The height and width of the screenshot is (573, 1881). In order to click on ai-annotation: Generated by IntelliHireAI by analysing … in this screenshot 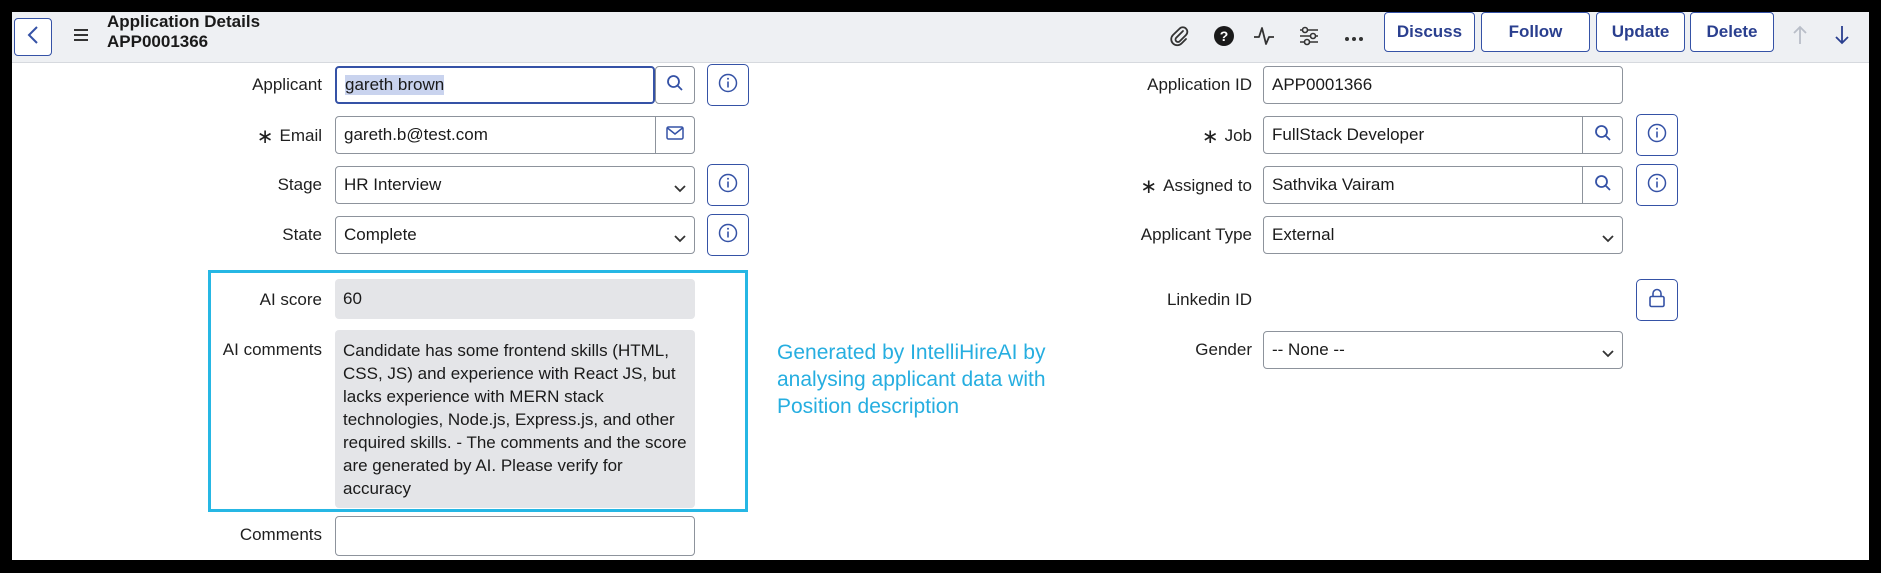, I will do `click(911, 379)`.